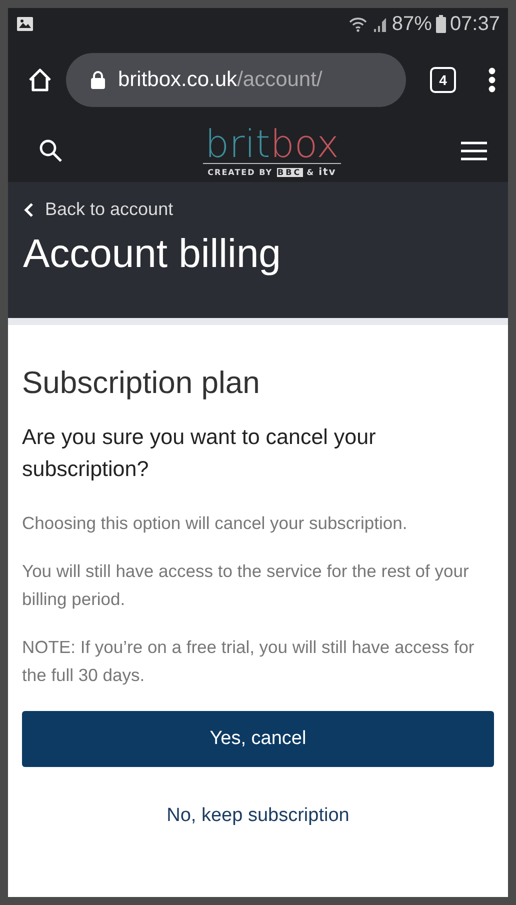  Describe the element at coordinates (25, 24) in the screenshot. I see `image-icon` at that location.